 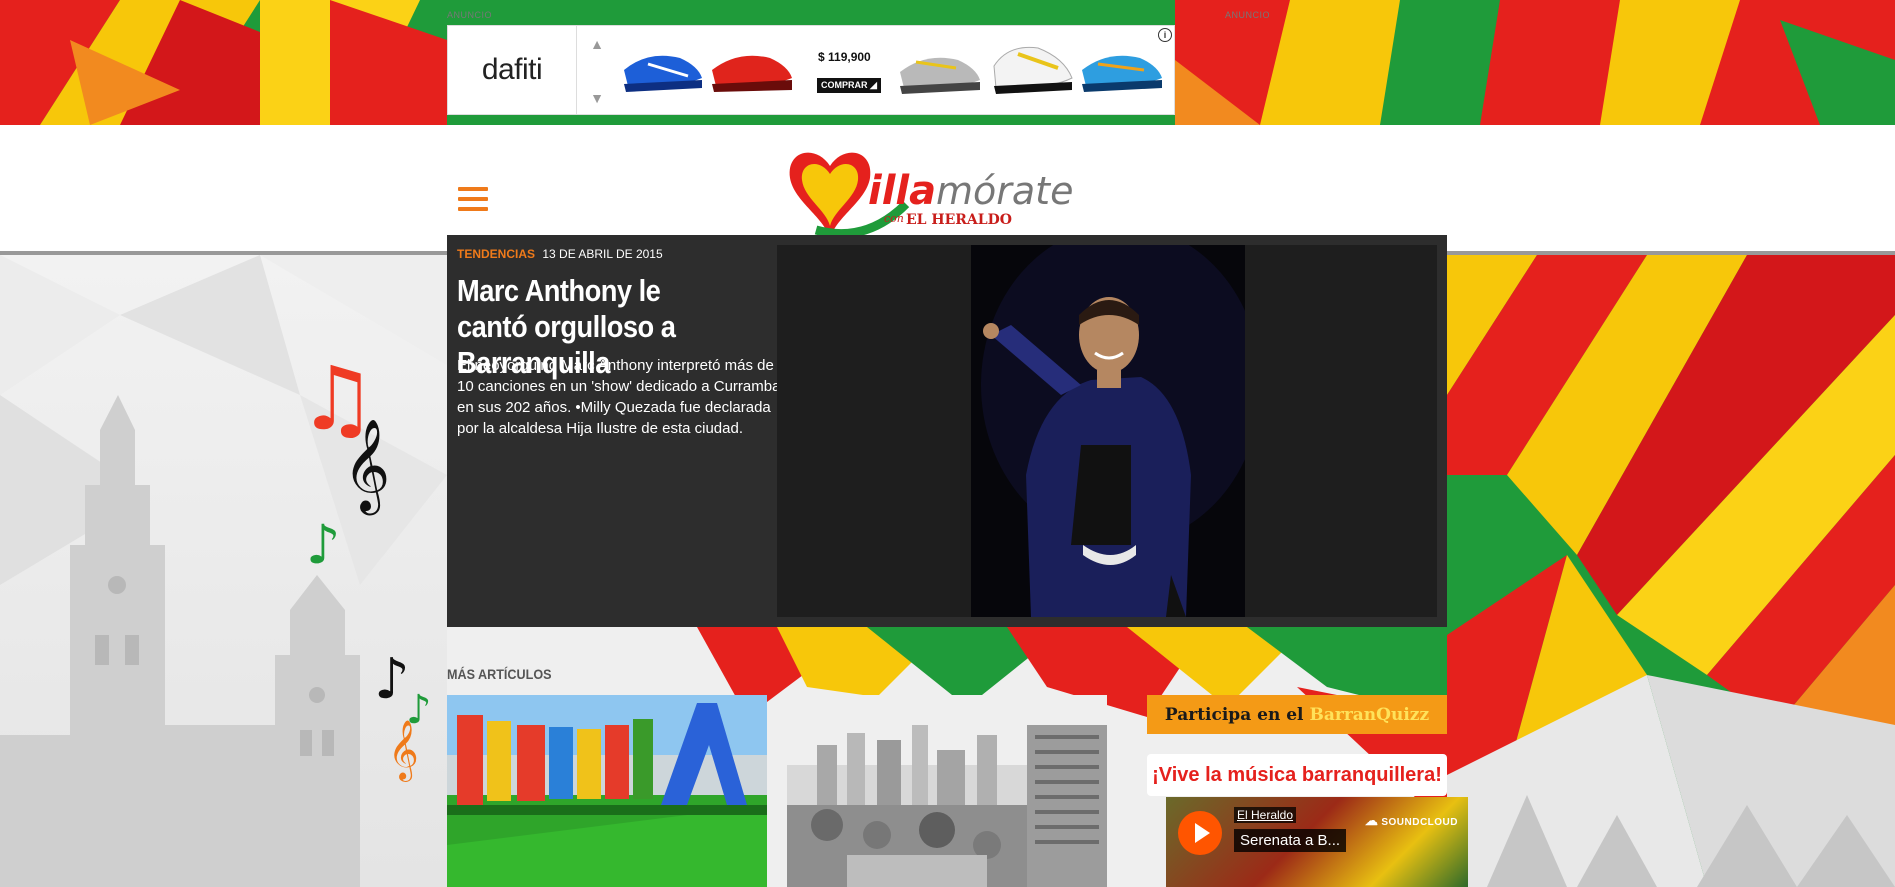 I want to click on cyan-shoe-icon, so click(x=1122, y=73).